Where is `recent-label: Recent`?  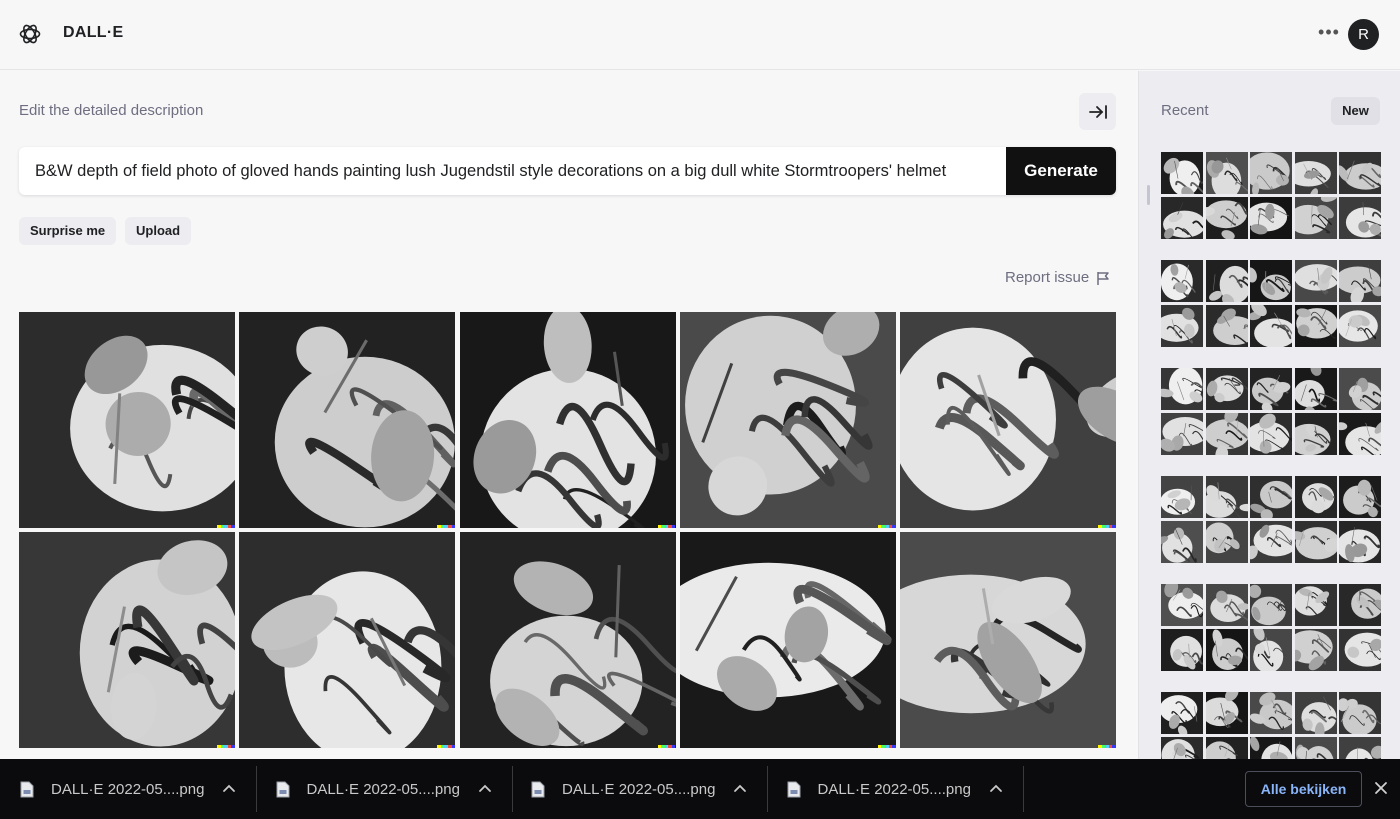
recent-label: Recent is located at coordinates (1185, 110).